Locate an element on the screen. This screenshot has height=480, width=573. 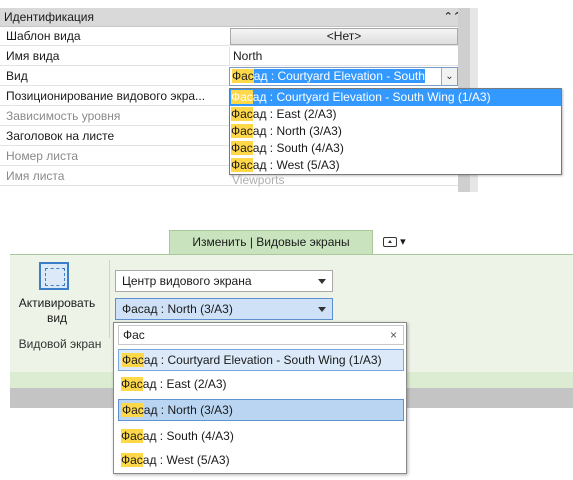
minimize-ribbon-icon is located at coordinates (390, 242).